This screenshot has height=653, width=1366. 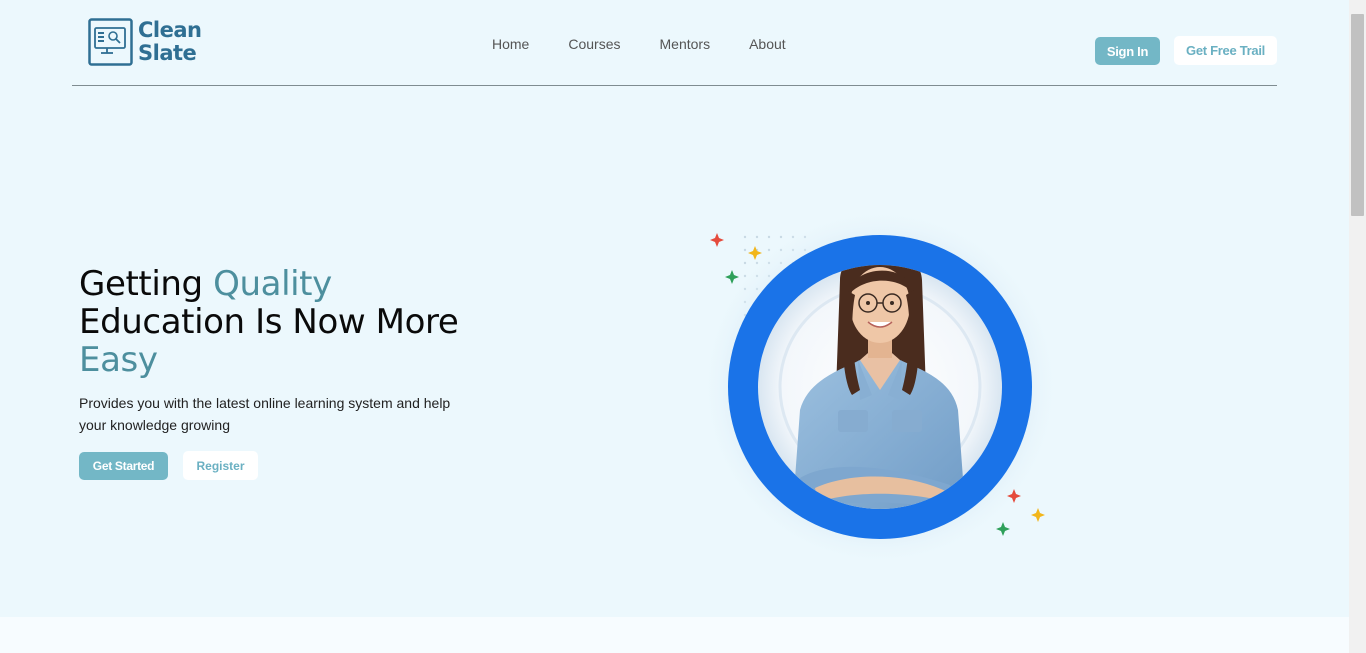 I want to click on sign-in-button: Sign In, so click(x=1127, y=51).